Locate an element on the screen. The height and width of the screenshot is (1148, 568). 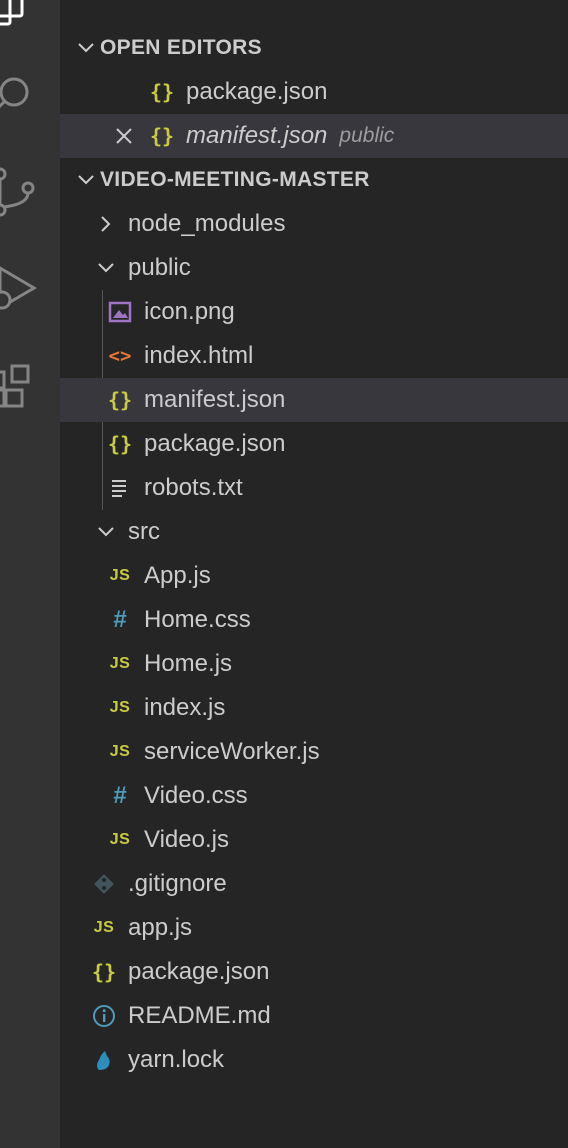
project-title: VIDEO-MEETING-MASTER is located at coordinates (235, 179).